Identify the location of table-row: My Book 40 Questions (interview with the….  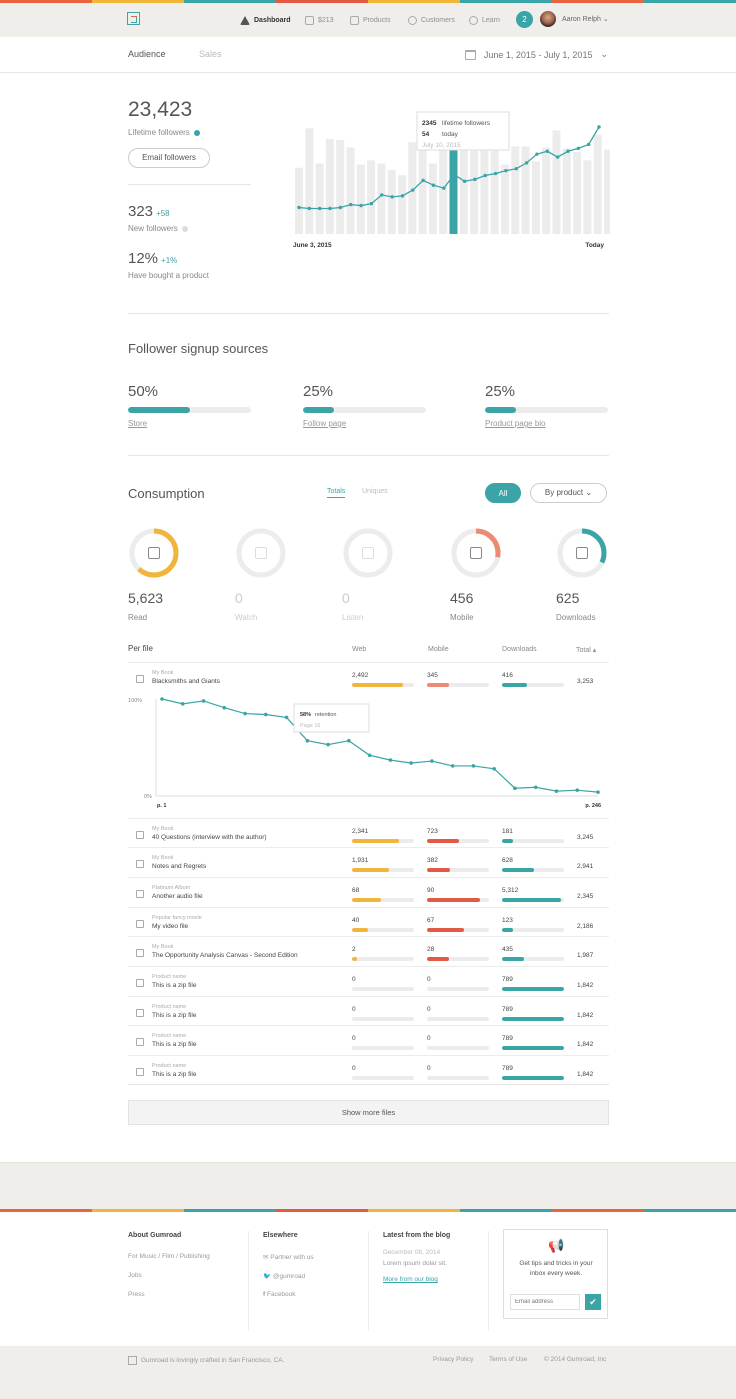
(368, 833).